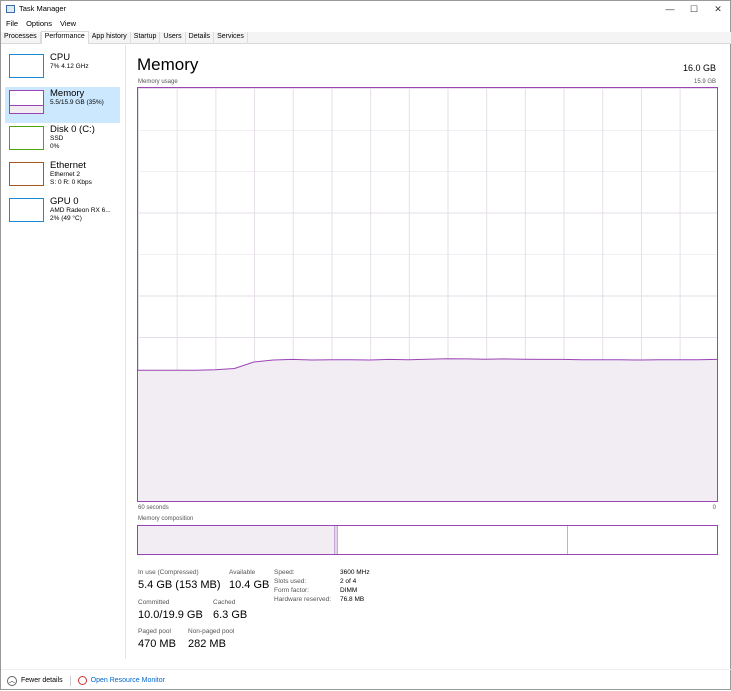  What do you see at coordinates (355, 572) in the screenshot?
I see `speed-value: 3600 MHz` at bounding box center [355, 572].